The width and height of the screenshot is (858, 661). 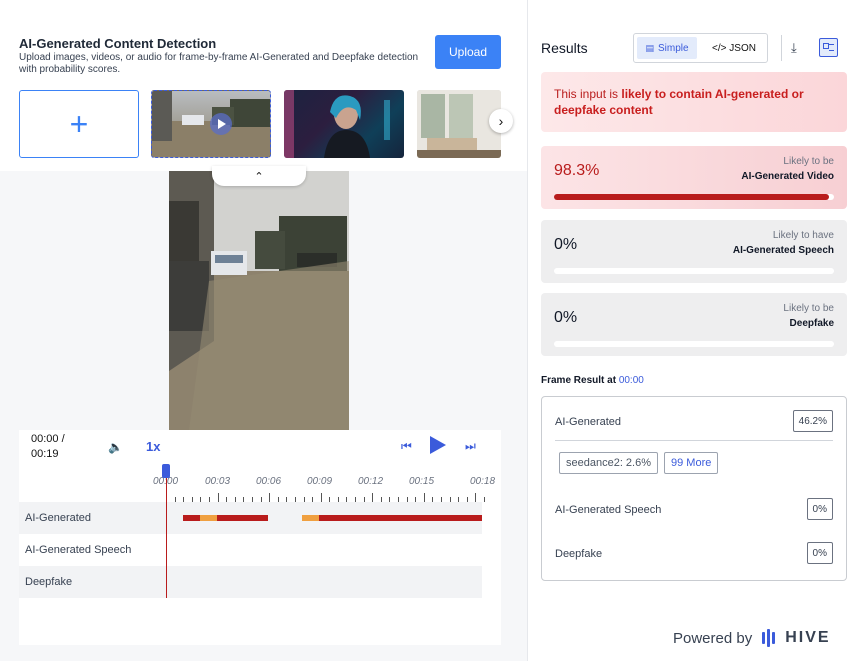 I want to click on collapse-preview-button: ⌃, so click(x=259, y=176).